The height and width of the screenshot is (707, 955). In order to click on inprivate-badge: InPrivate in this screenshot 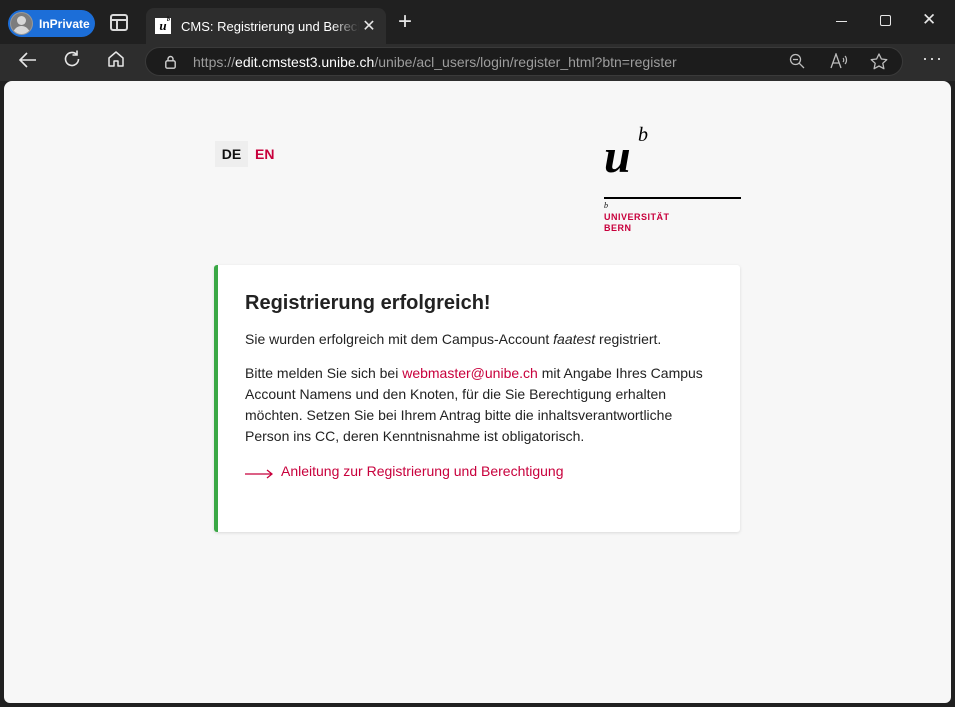, I will do `click(51, 23)`.